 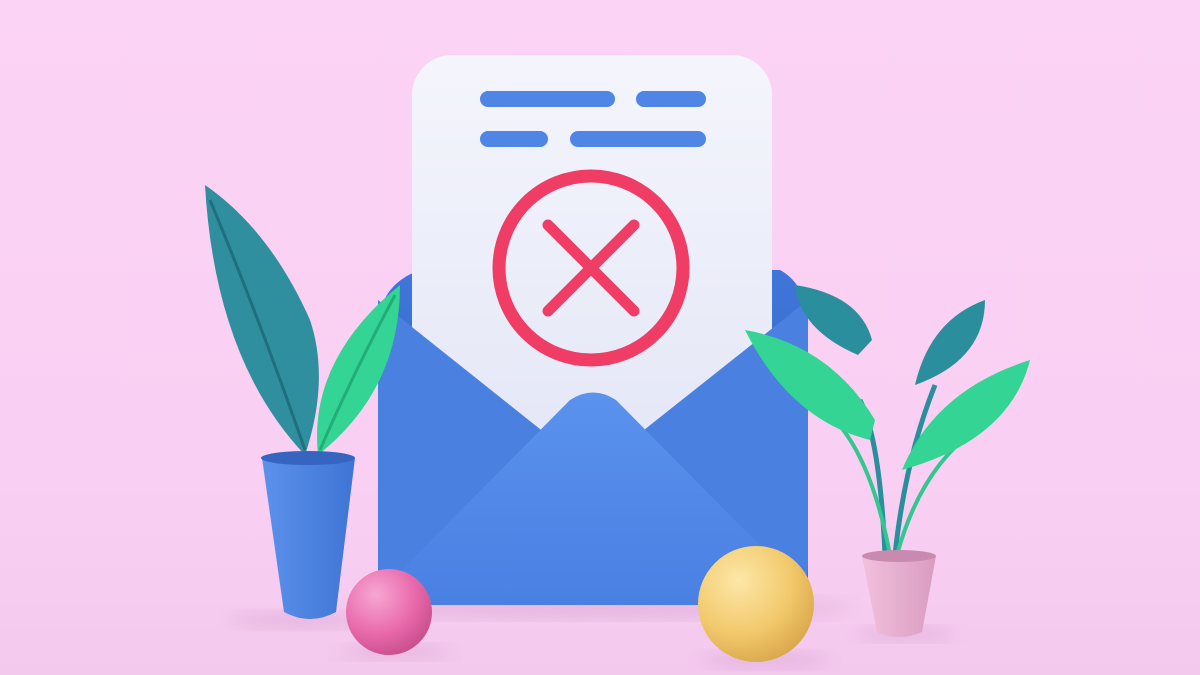 I want to click on pink-sphere, so click(x=389, y=612).